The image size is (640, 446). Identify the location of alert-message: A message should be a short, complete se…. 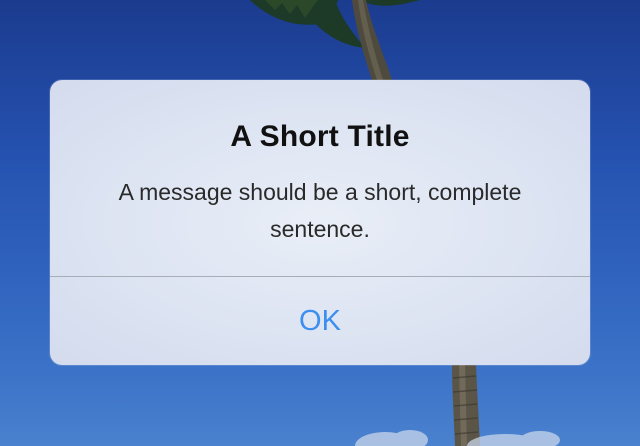
(320, 210).